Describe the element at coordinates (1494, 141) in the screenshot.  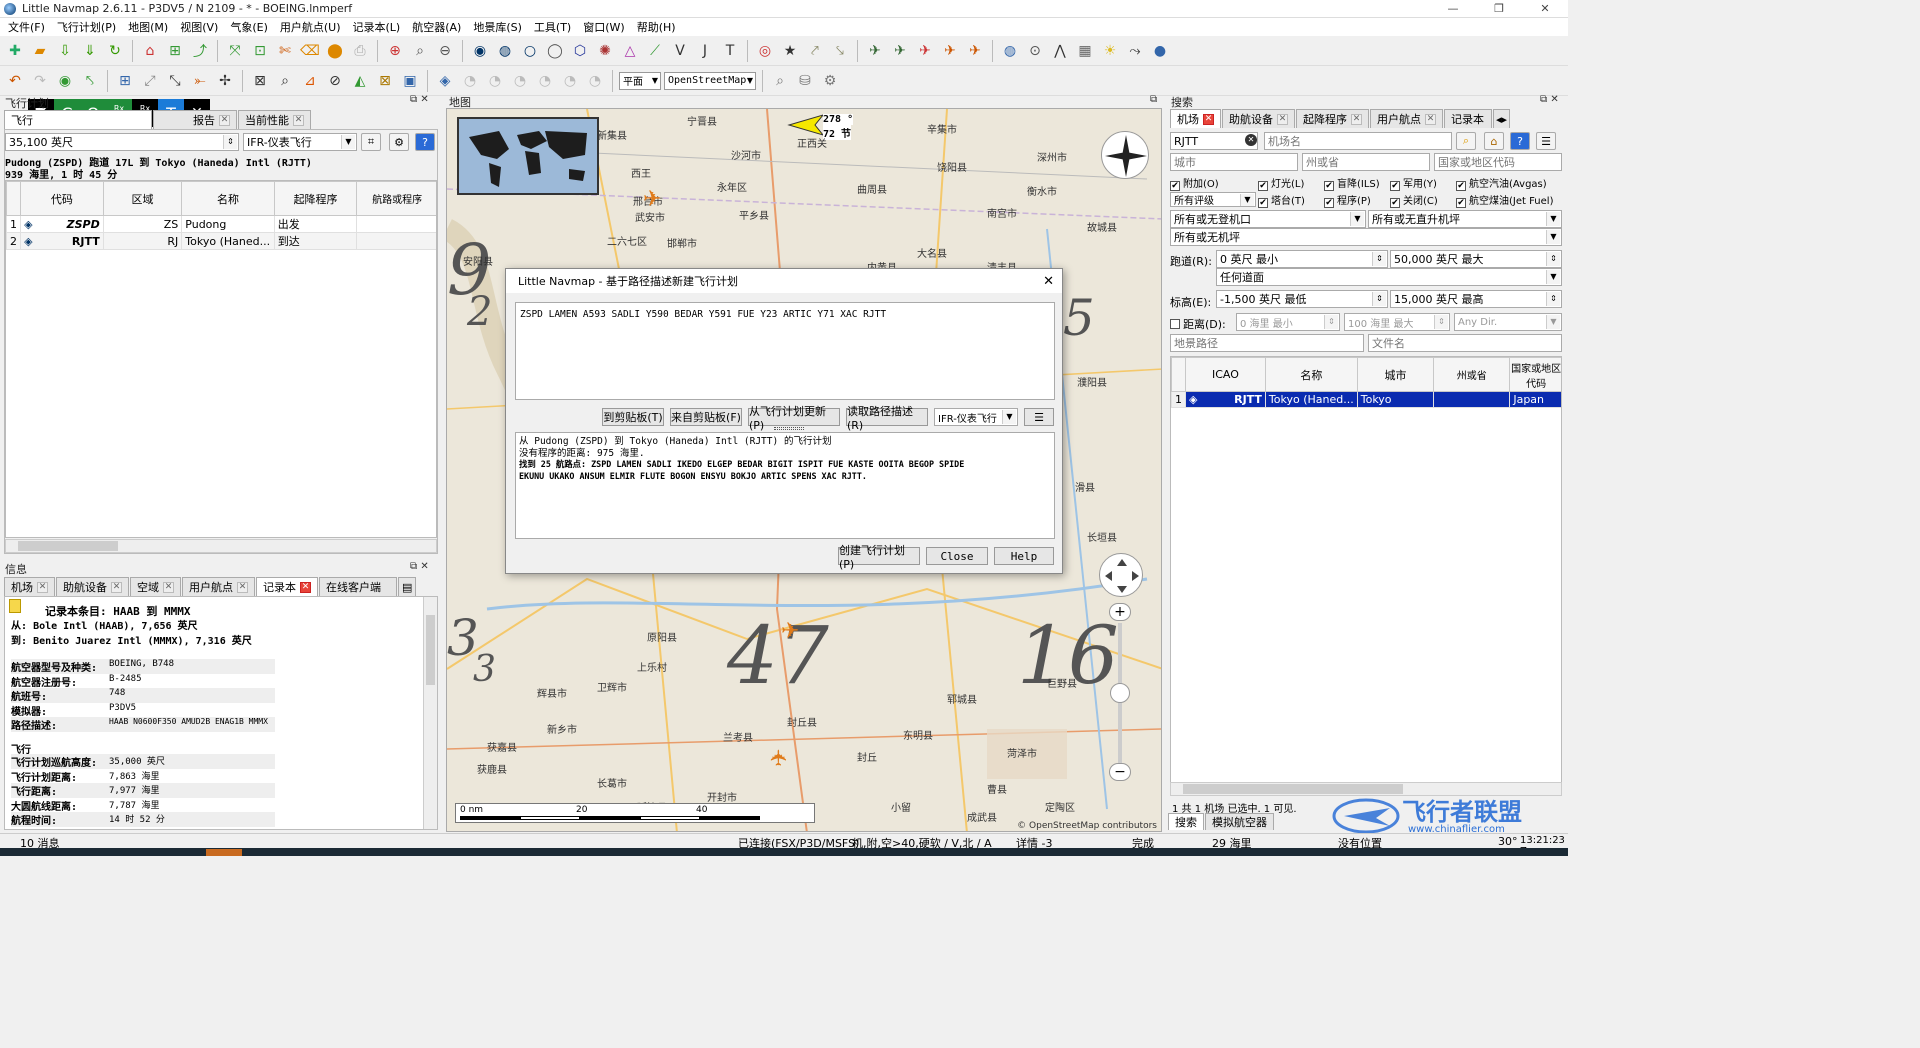
I see `reset-icon: ⌂` at that location.